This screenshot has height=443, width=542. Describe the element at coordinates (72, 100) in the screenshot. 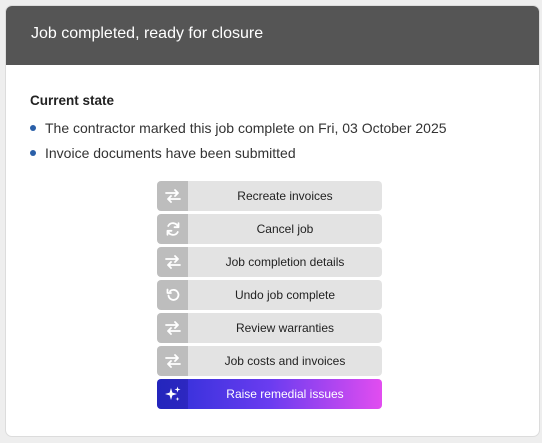

I see `current-state-heading: Current state` at that location.